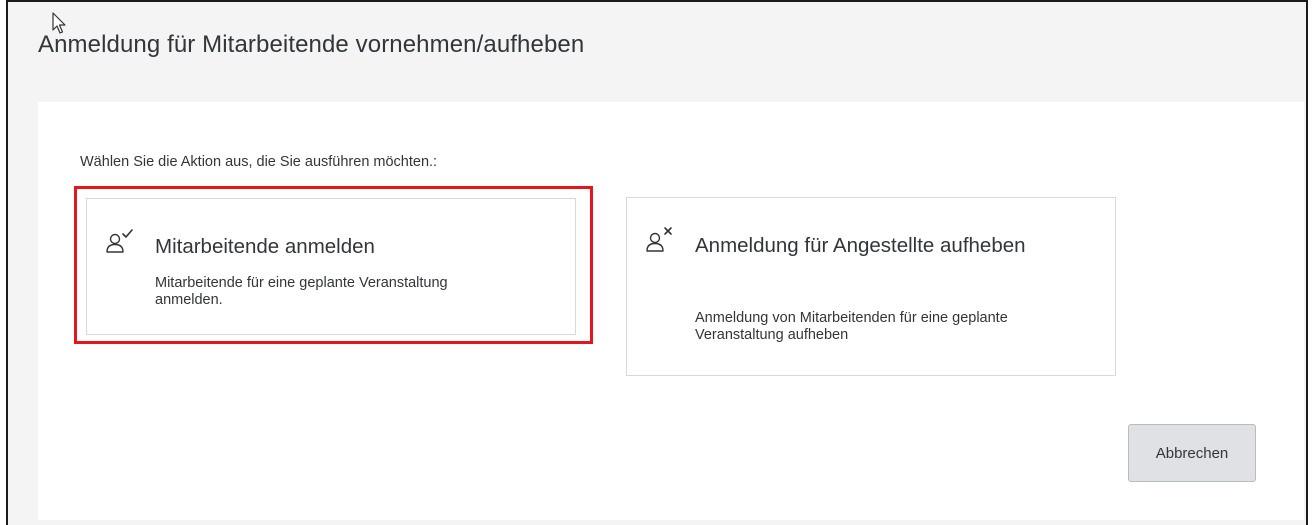 This screenshot has height=525, width=1312. What do you see at coordinates (659, 239) in the screenshot?
I see `person-remove-icon` at bounding box center [659, 239].